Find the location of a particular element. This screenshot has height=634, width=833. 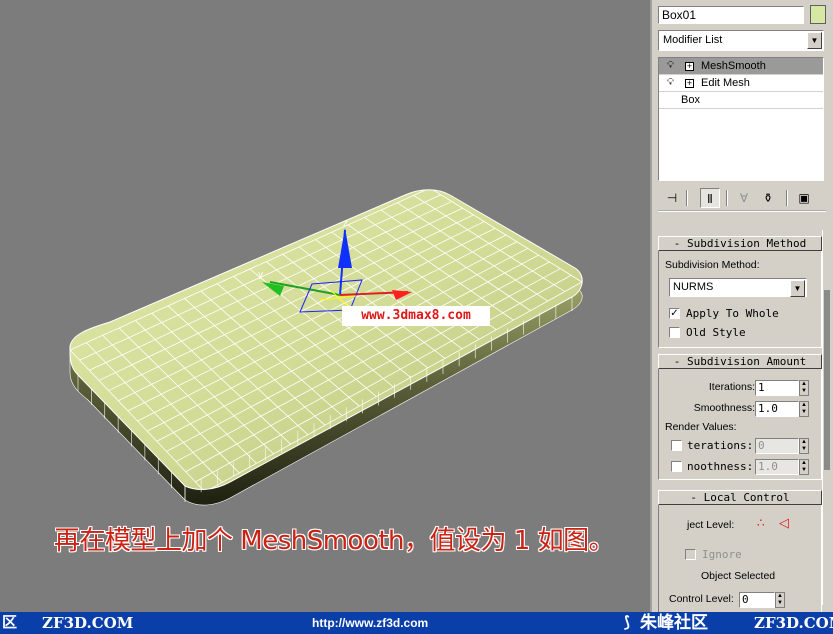

sub-object-level-label: ject Level: is located at coordinates (711, 525).